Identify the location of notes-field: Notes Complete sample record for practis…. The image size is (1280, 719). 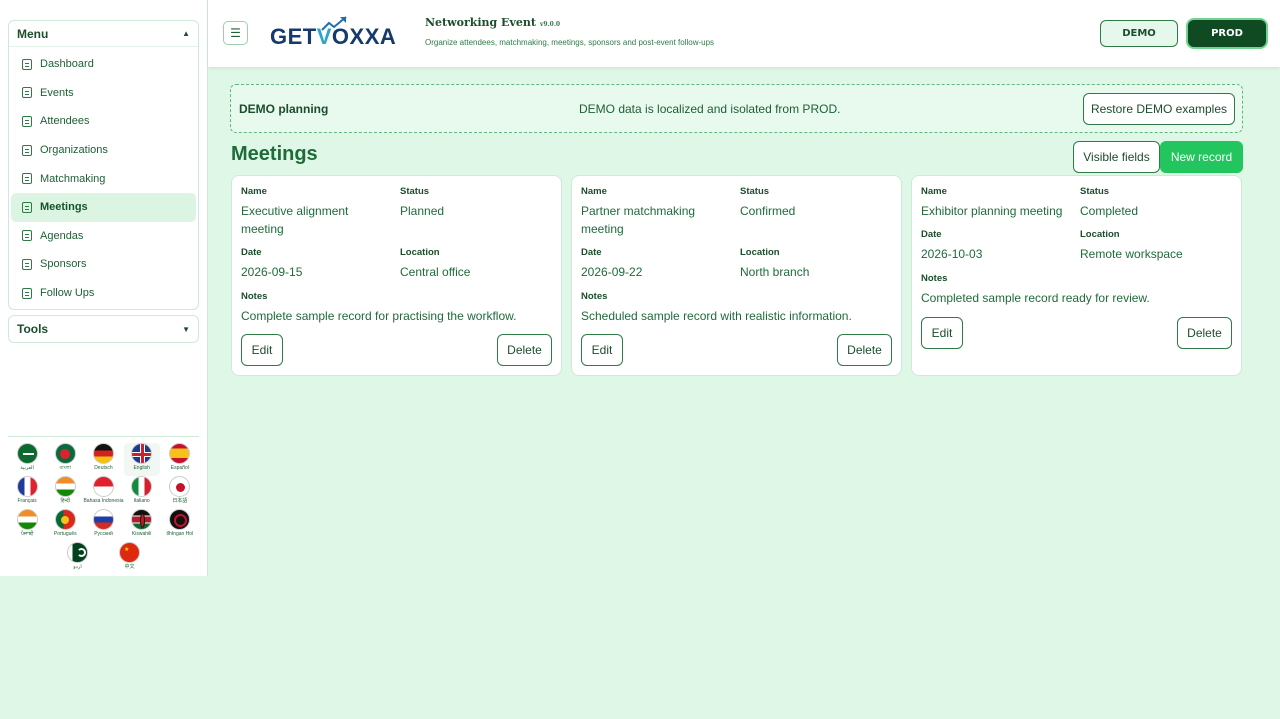
(379, 307).